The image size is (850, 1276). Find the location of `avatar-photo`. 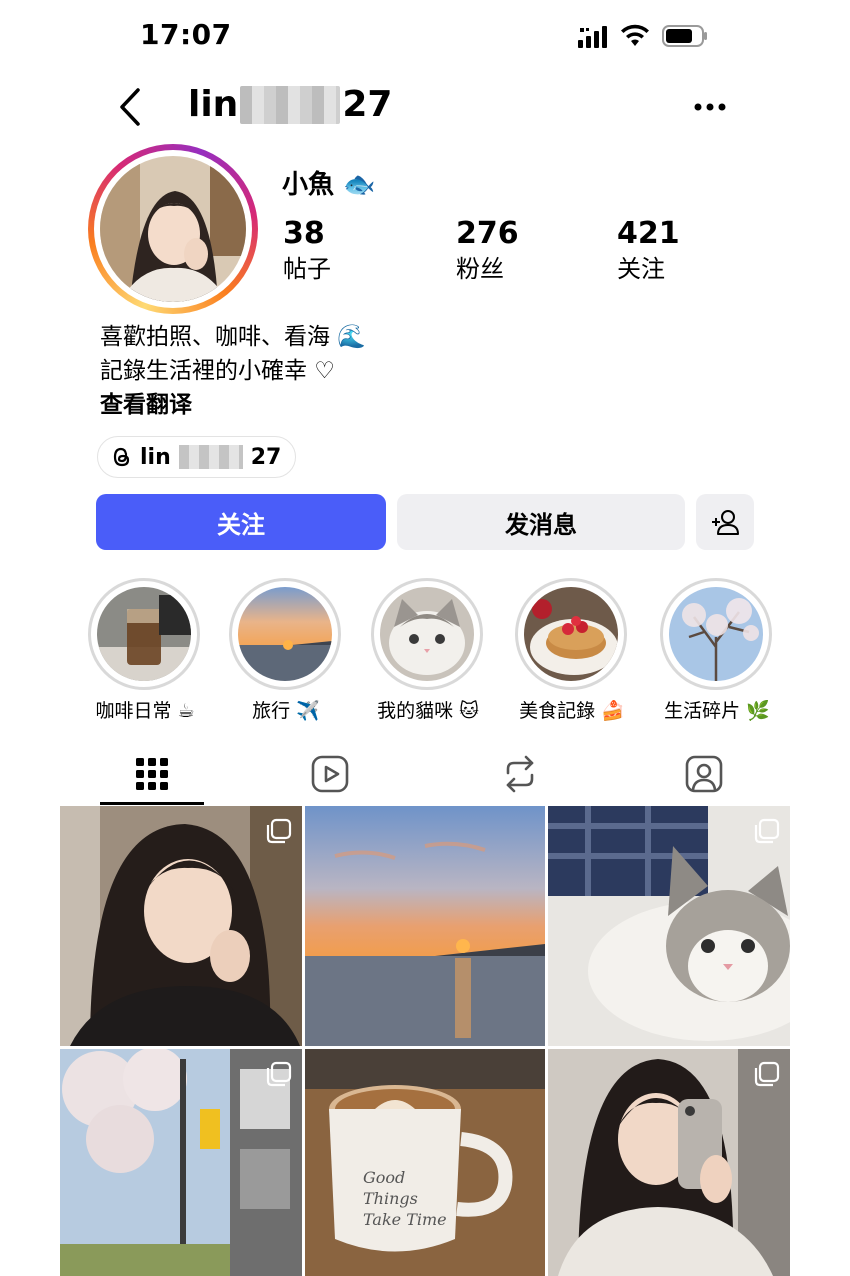

avatar-photo is located at coordinates (173, 229).